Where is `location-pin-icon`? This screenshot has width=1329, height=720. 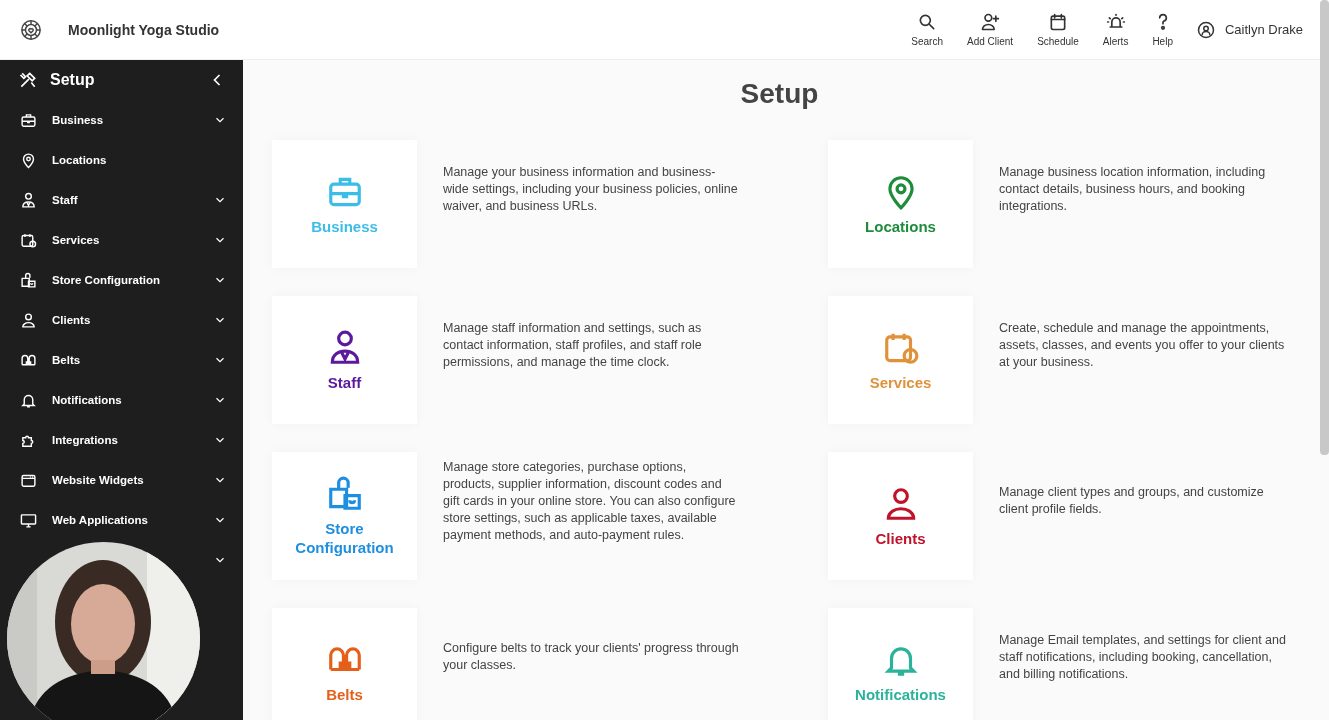 location-pin-icon is located at coordinates (28, 160).